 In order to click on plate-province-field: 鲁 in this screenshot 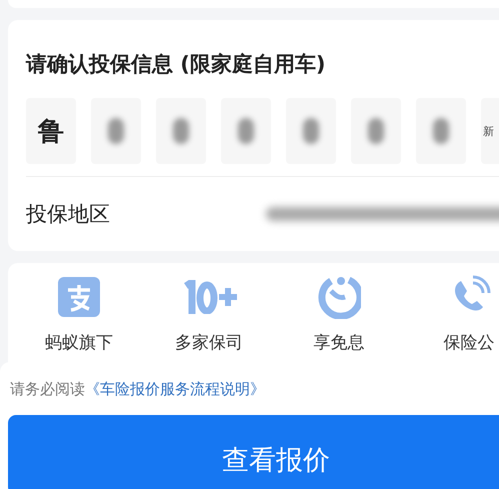, I will do `click(51, 131)`.